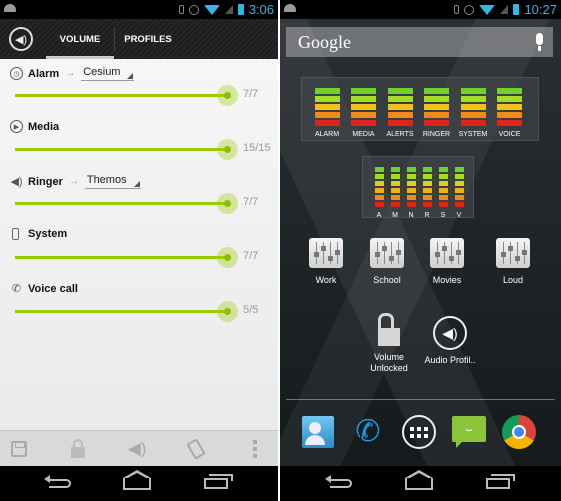 Image resolution: width=561 pixels, height=501 pixels. Describe the element at coordinates (318, 432) in the screenshot. I see `people-app` at that location.